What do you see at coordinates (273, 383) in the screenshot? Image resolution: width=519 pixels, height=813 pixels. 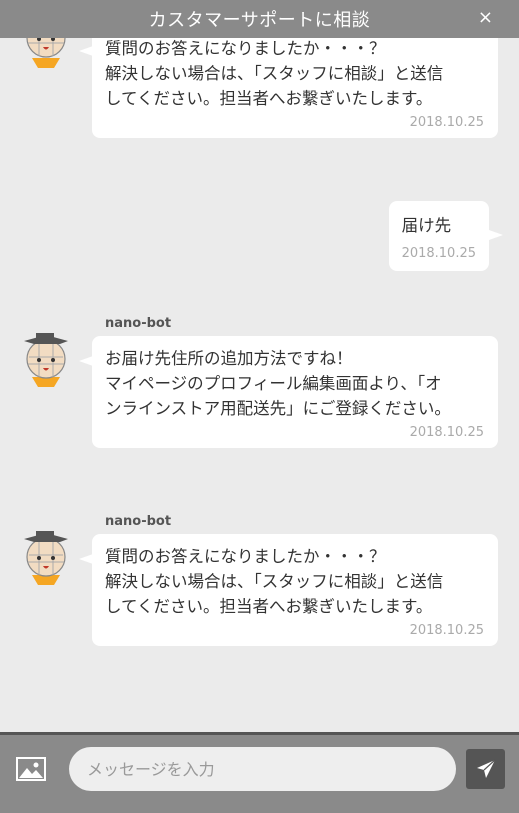 I see `message-line: マイページのプロフィール編集画面より、「オ` at bounding box center [273, 383].